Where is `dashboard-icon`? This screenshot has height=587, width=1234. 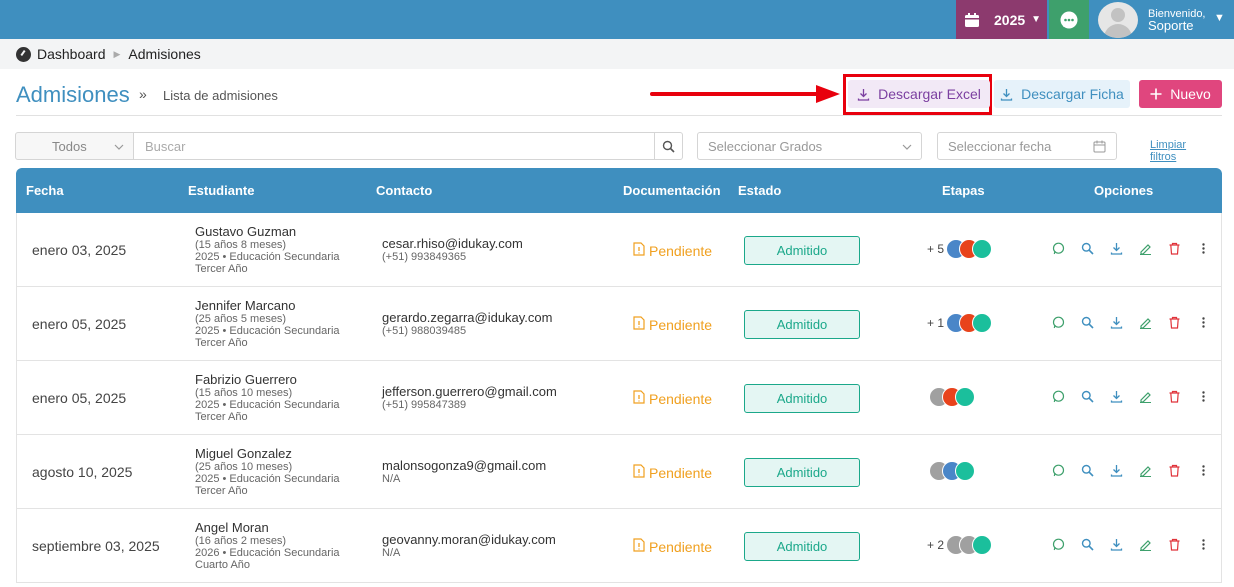 dashboard-icon is located at coordinates (23, 54).